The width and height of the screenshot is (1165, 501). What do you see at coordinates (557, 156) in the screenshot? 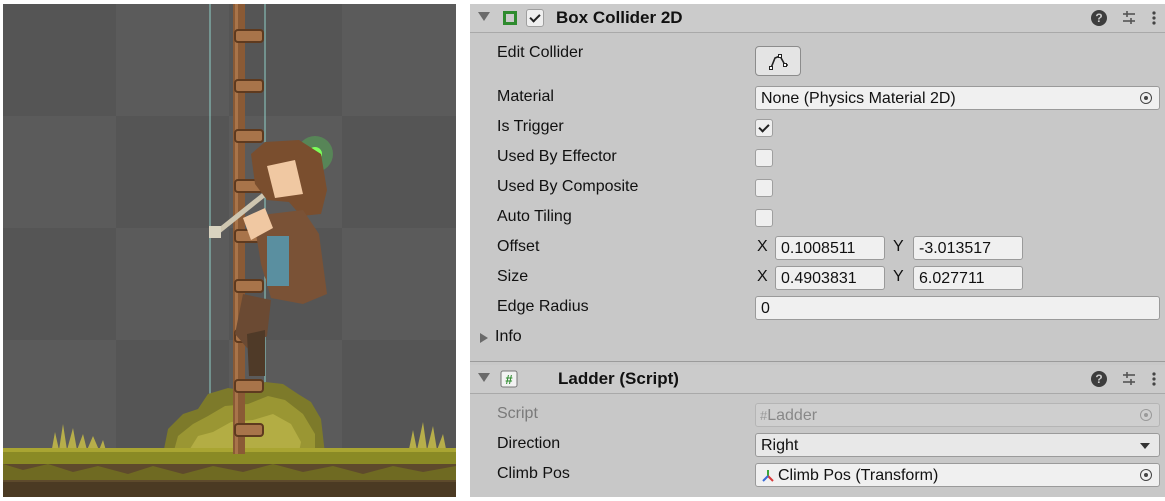
I see `used-by-effector-label: Used By Effector` at bounding box center [557, 156].